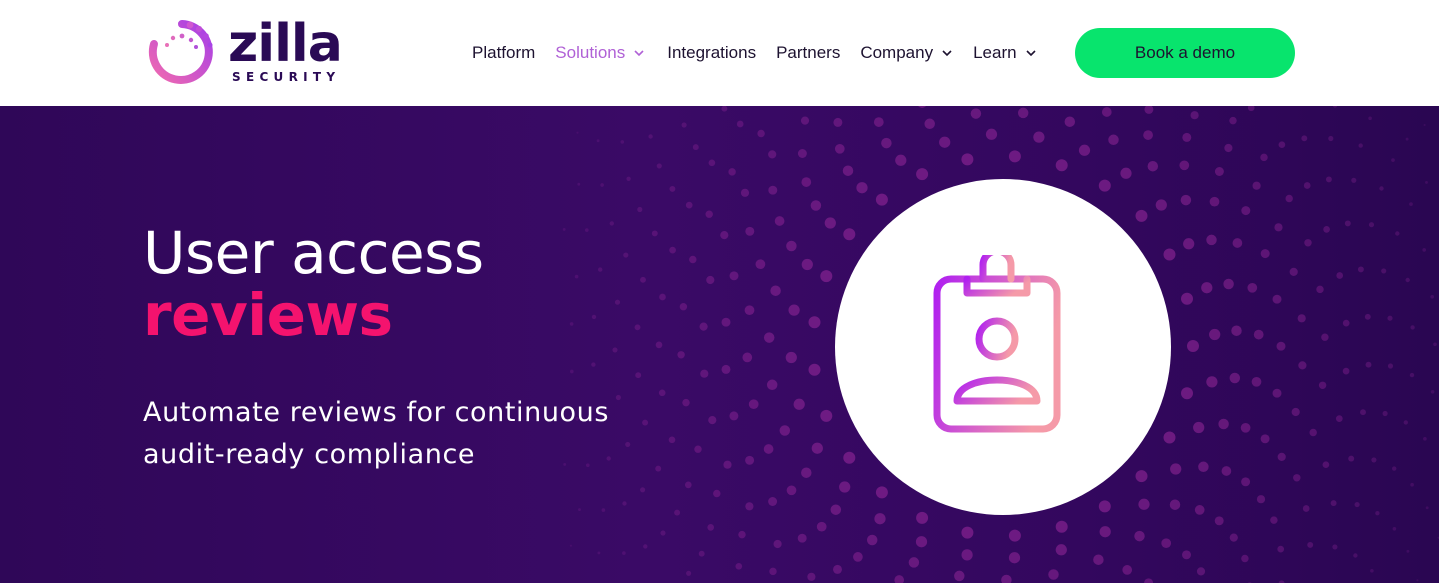 Image resolution: width=1439 pixels, height=583 pixels. What do you see at coordinates (285, 44) in the screenshot?
I see `brand-name: zilla` at bounding box center [285, 44].